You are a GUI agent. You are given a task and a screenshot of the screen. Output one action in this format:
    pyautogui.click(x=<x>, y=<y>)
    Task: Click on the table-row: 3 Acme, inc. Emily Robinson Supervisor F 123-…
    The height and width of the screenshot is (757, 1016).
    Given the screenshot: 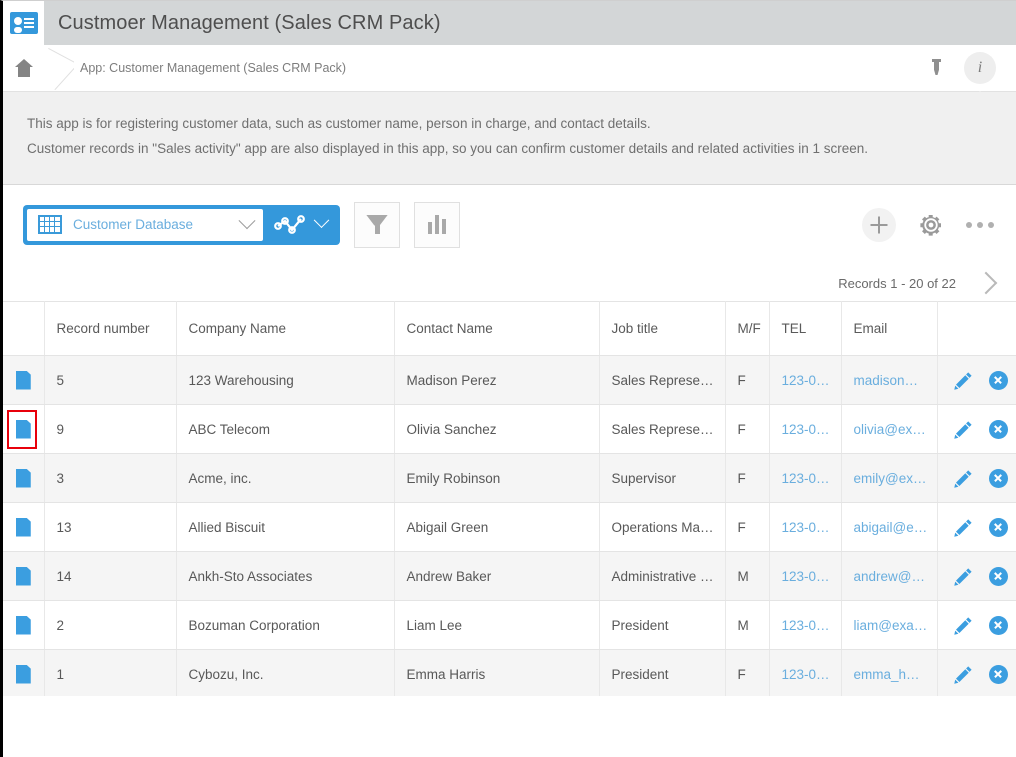 What is the action you would take?
    pyautogui.click(x=509, y=478)
    